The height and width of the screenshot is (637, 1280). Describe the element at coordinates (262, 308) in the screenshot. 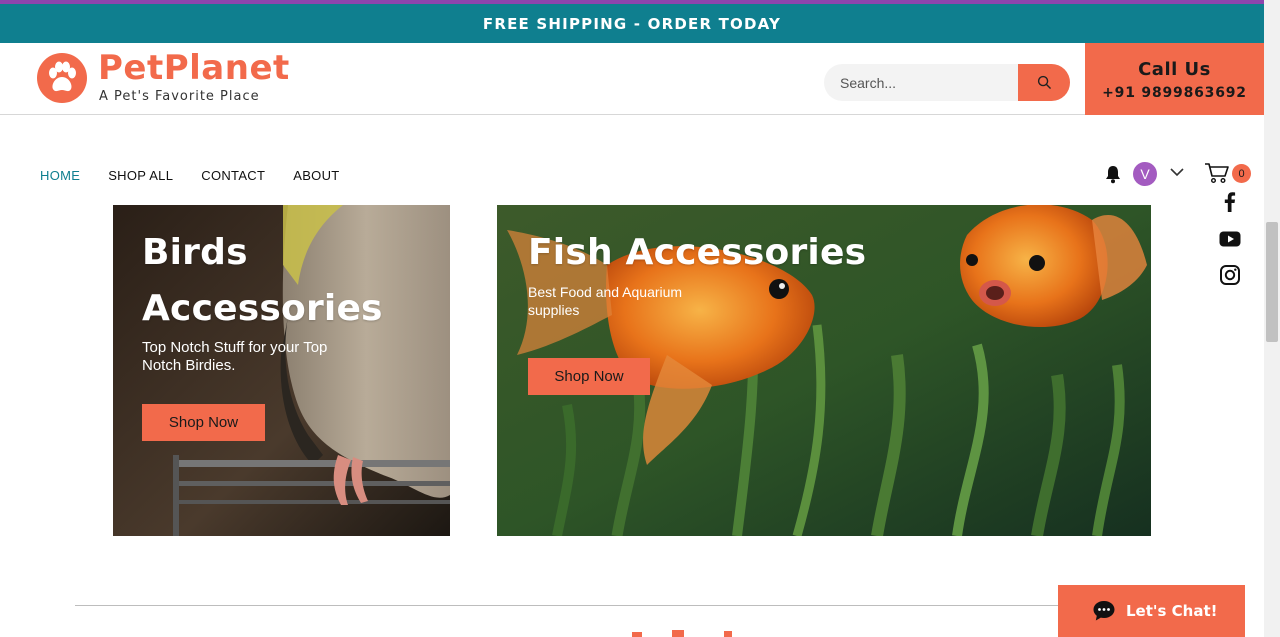

I see `birds-title-line2: Accessories` at that location.